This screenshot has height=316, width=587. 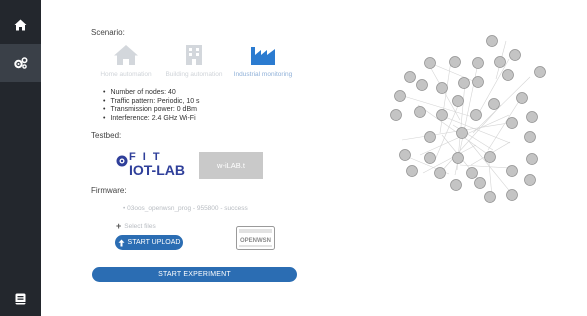 What do you see at coordinates (194, 55) in the screenshot?
I see `building-icon` at bounding box center [194, 55].